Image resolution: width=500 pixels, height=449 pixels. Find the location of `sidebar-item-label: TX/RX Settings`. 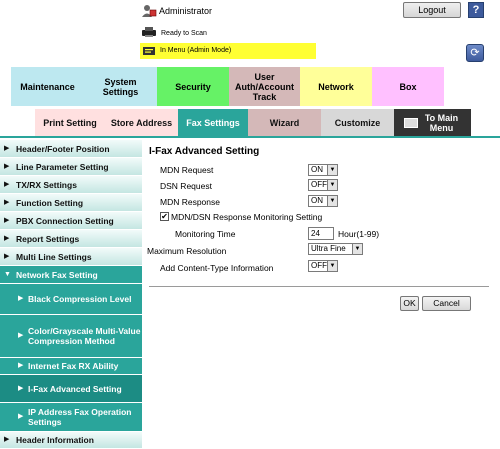

sidebar-item-label: TX/RX Settings is located at coordinates (46, 184).